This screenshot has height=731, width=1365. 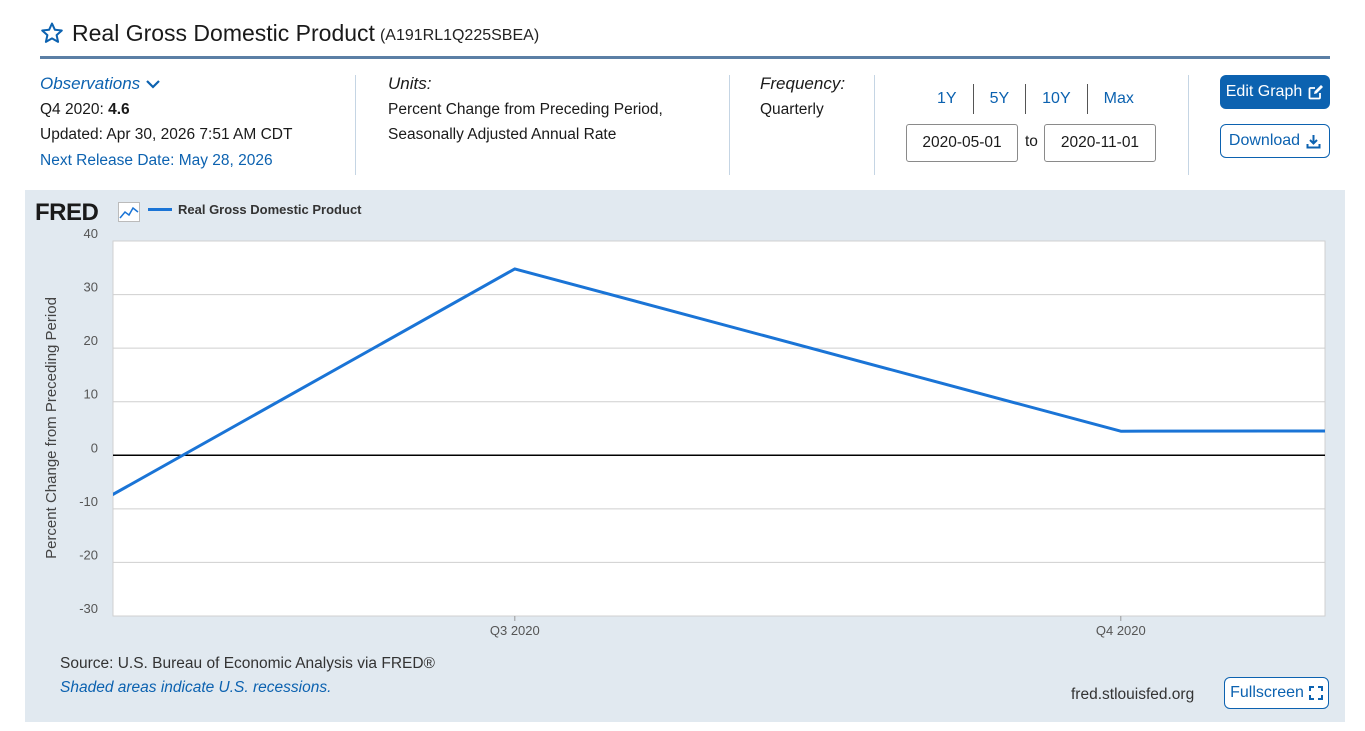 What do you see at coordinates (88, 501) in the screenshot?
I see `y-tick-label: -10` at bounding box center [88, 501].